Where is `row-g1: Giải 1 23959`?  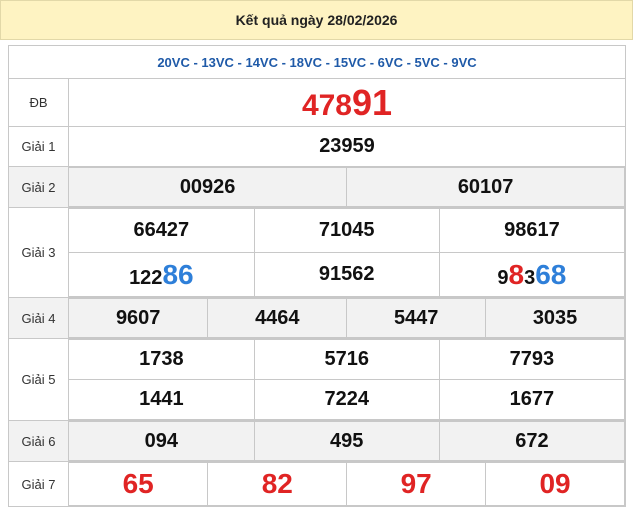 row-g1: Giải 1 23959 is located at coordinates (317, 146).